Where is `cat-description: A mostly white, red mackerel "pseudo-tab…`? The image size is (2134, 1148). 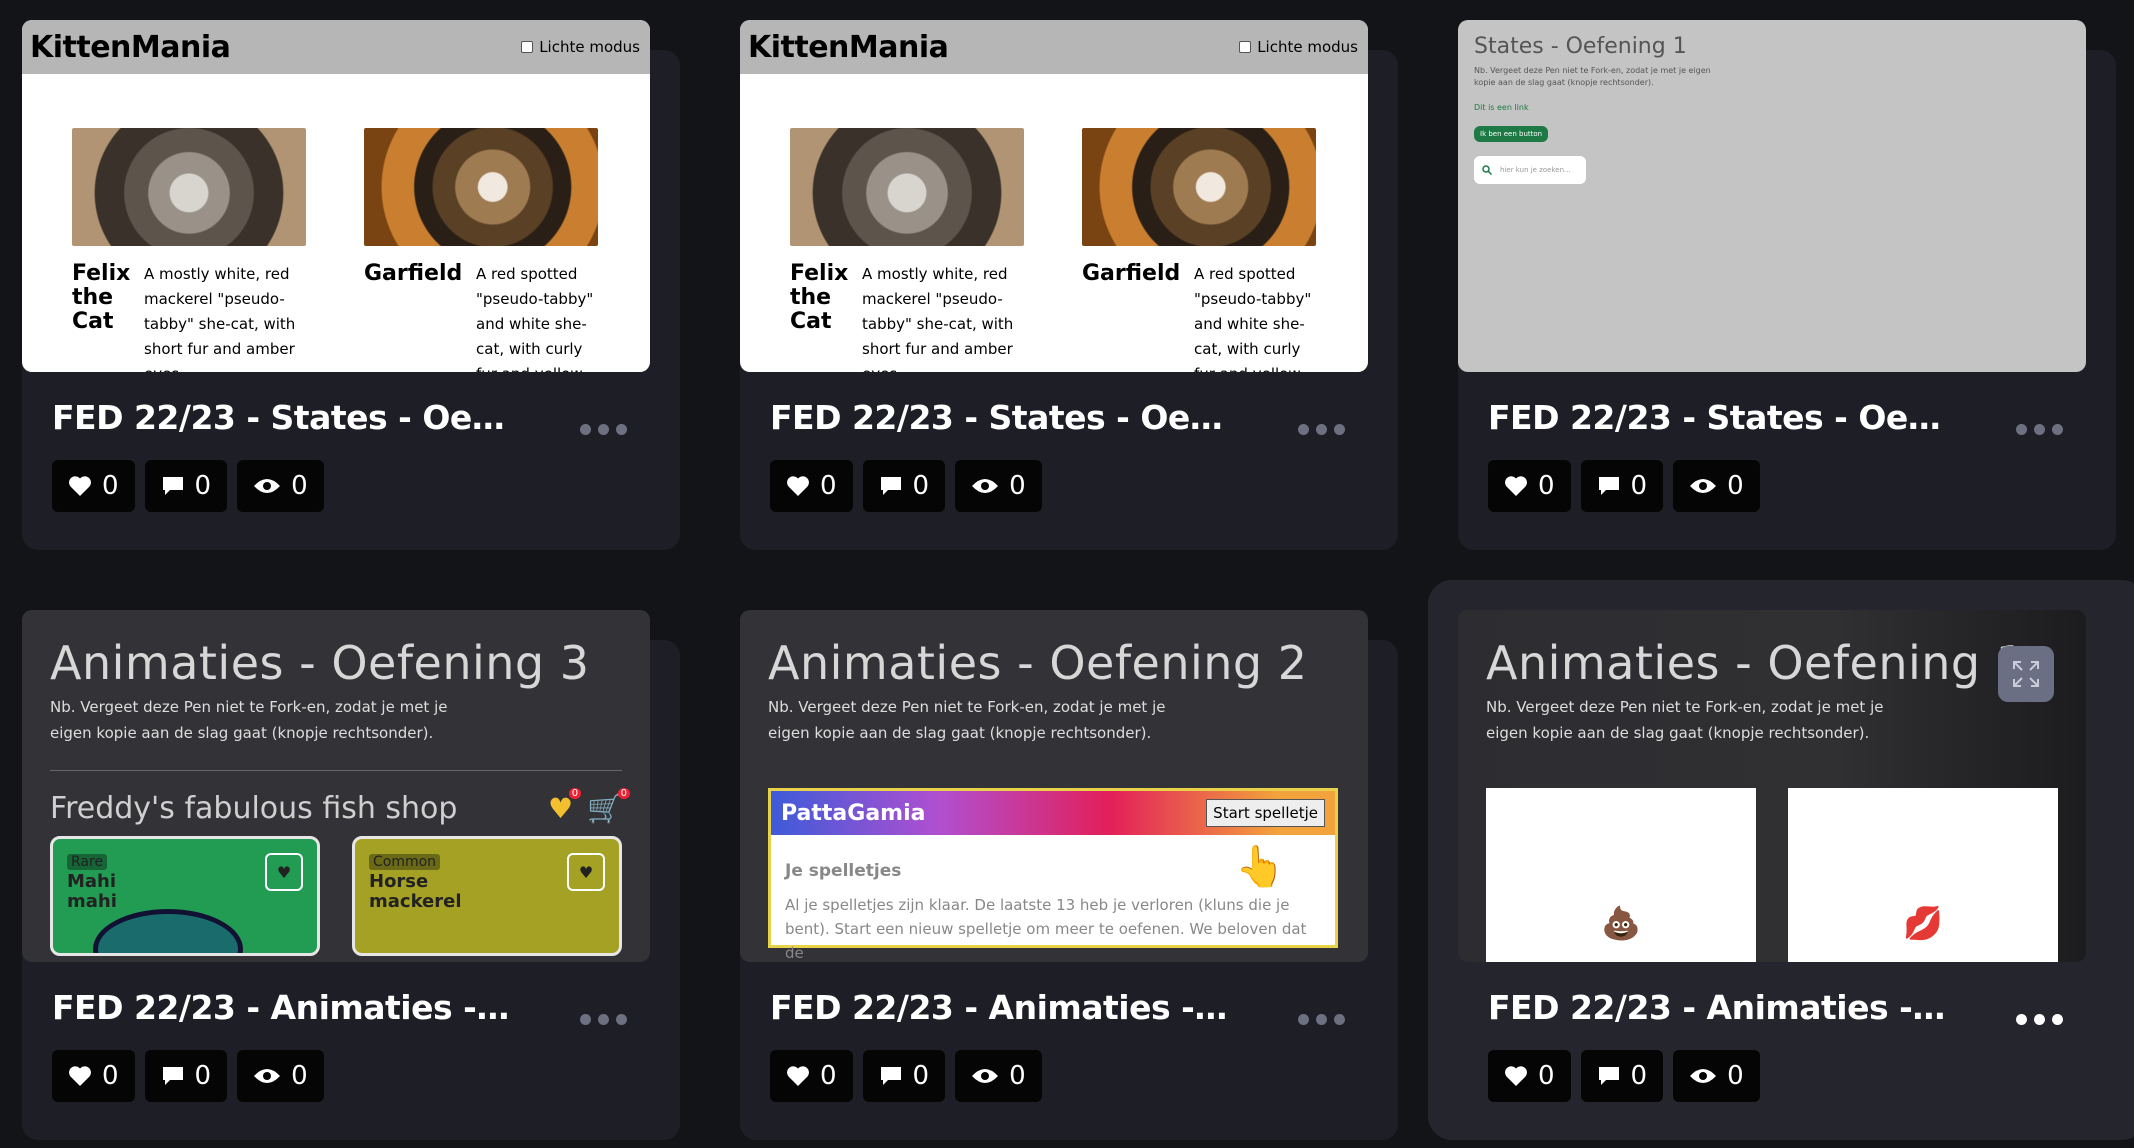
cat-description: A mostly white, red mackerel "pseudo-tab… is located at coordinates (220, 318).